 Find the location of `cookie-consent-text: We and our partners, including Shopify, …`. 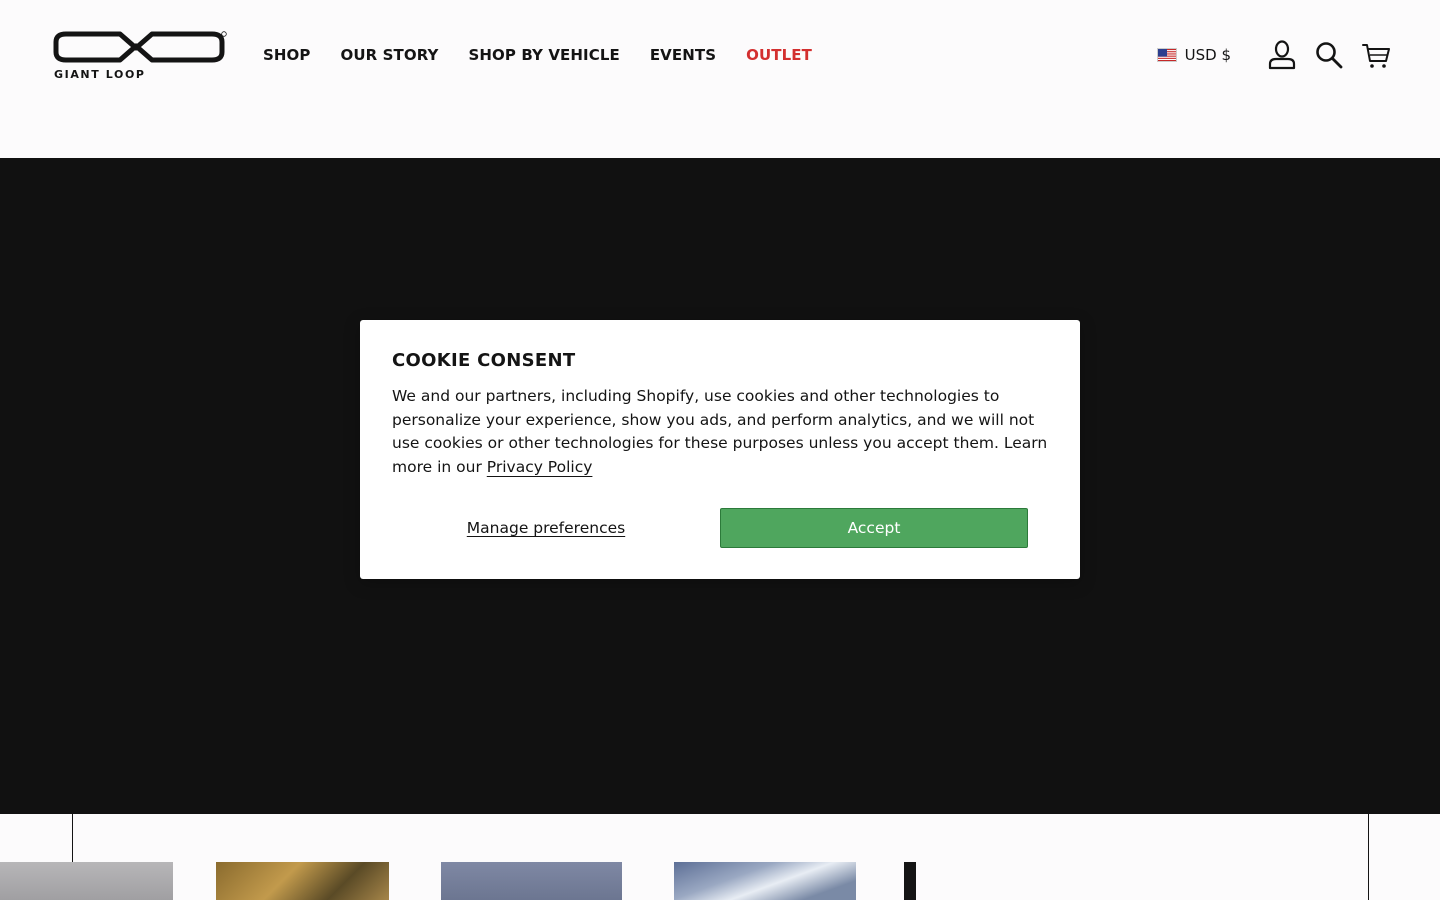

cookie-consent-text: We and our partners, including Shopify, … is located at coordinates (720, 432).